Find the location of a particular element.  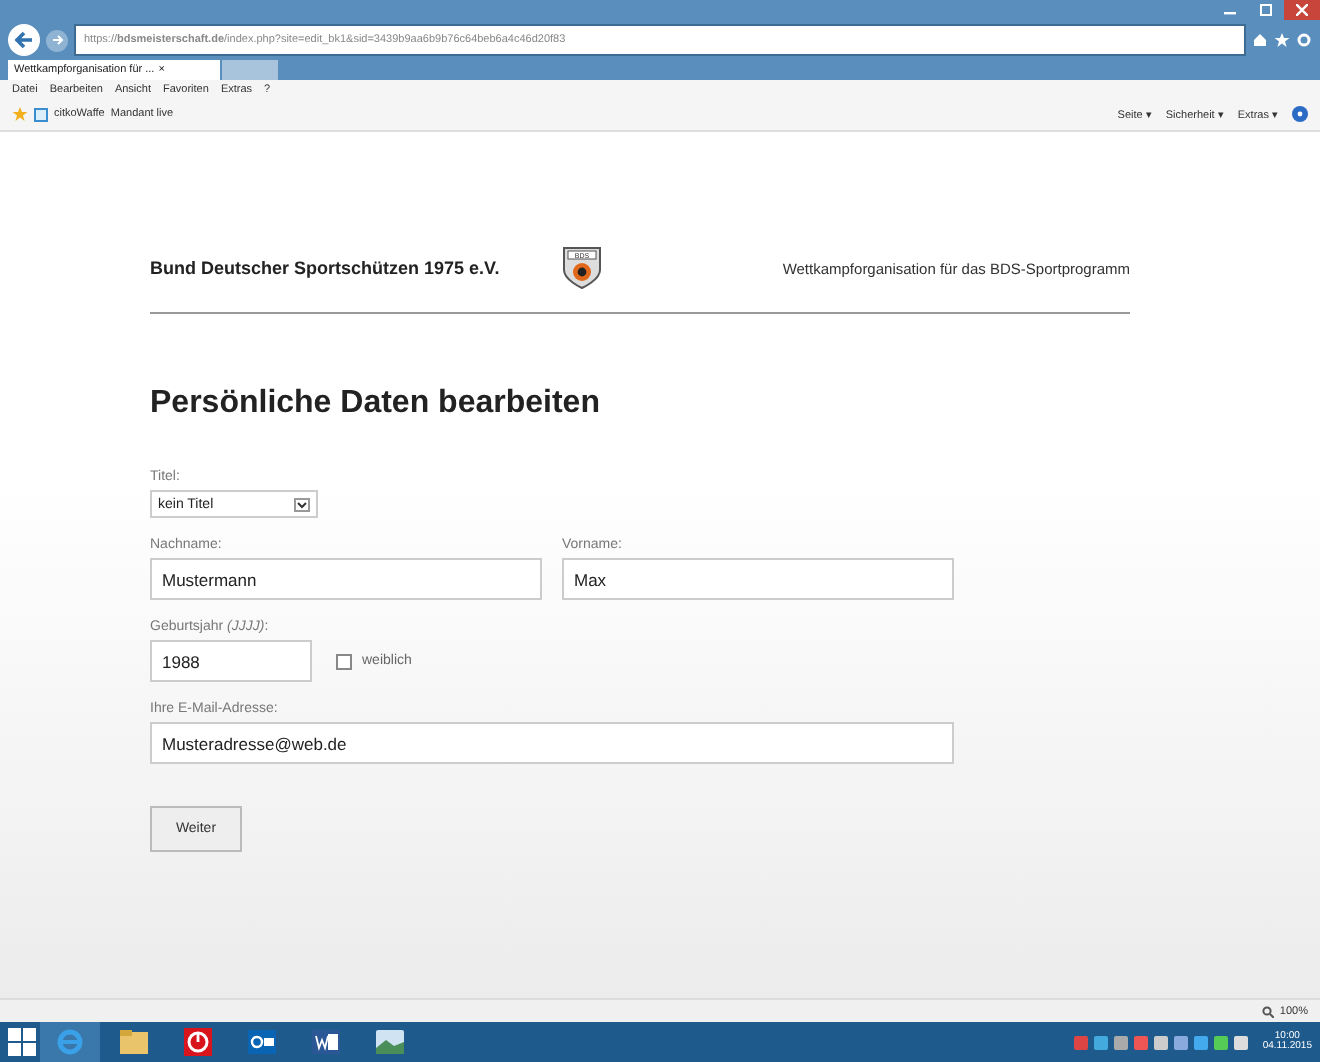

email-input: Musteradresse@web.de is located at coordinates (552, 743).